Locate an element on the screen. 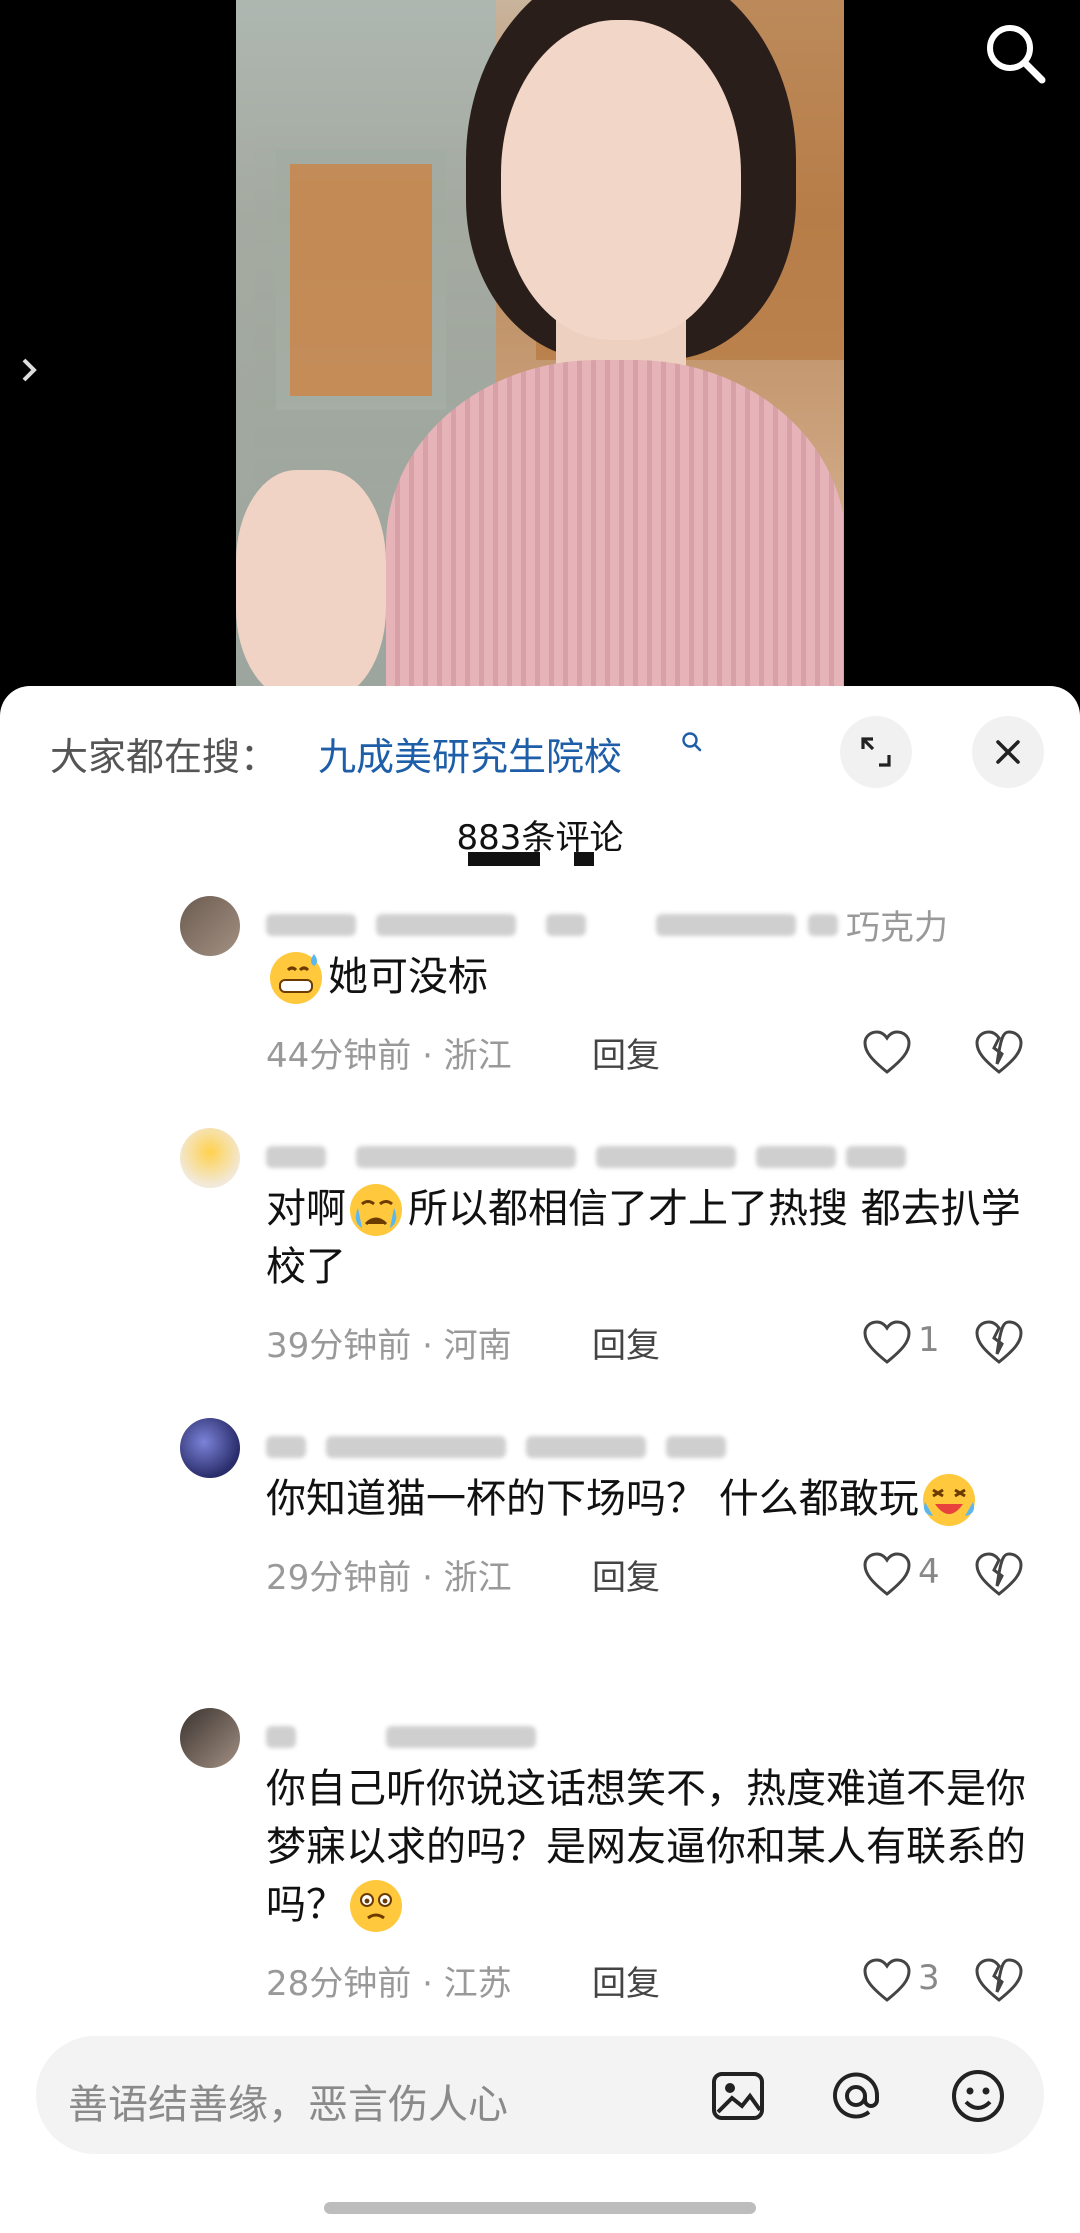 This screenshot has height=2233, width=1080. comment-meta: 29分钟前 · 浙江 回复 4 is located at coordinates (673, 1574).